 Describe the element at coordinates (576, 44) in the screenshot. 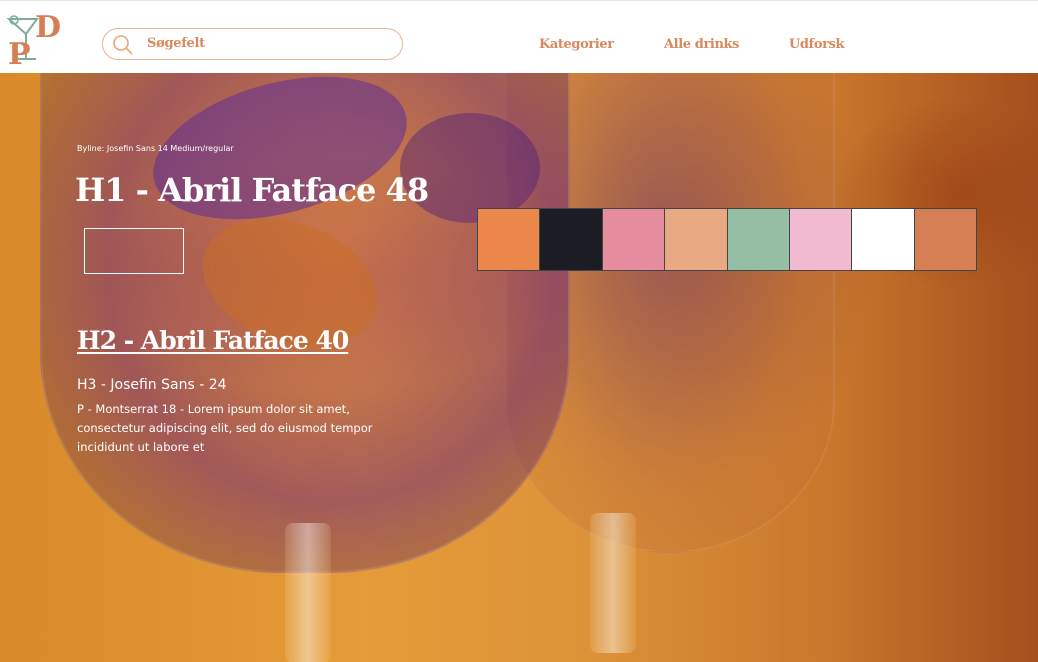

I see `nav-link-kategorier: Kategorier` at that location.